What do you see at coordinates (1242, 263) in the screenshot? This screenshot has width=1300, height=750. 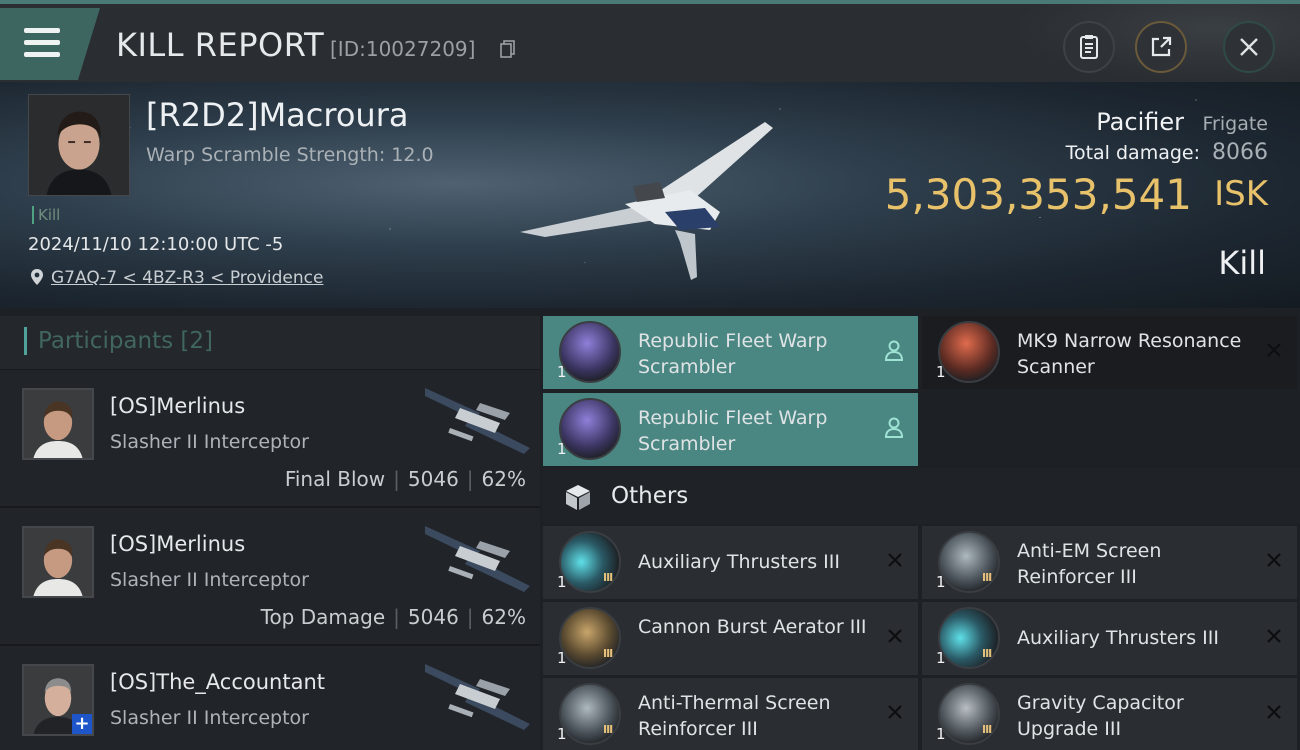 I see `kill-result: Kill` at bounding box center [1242, 263].